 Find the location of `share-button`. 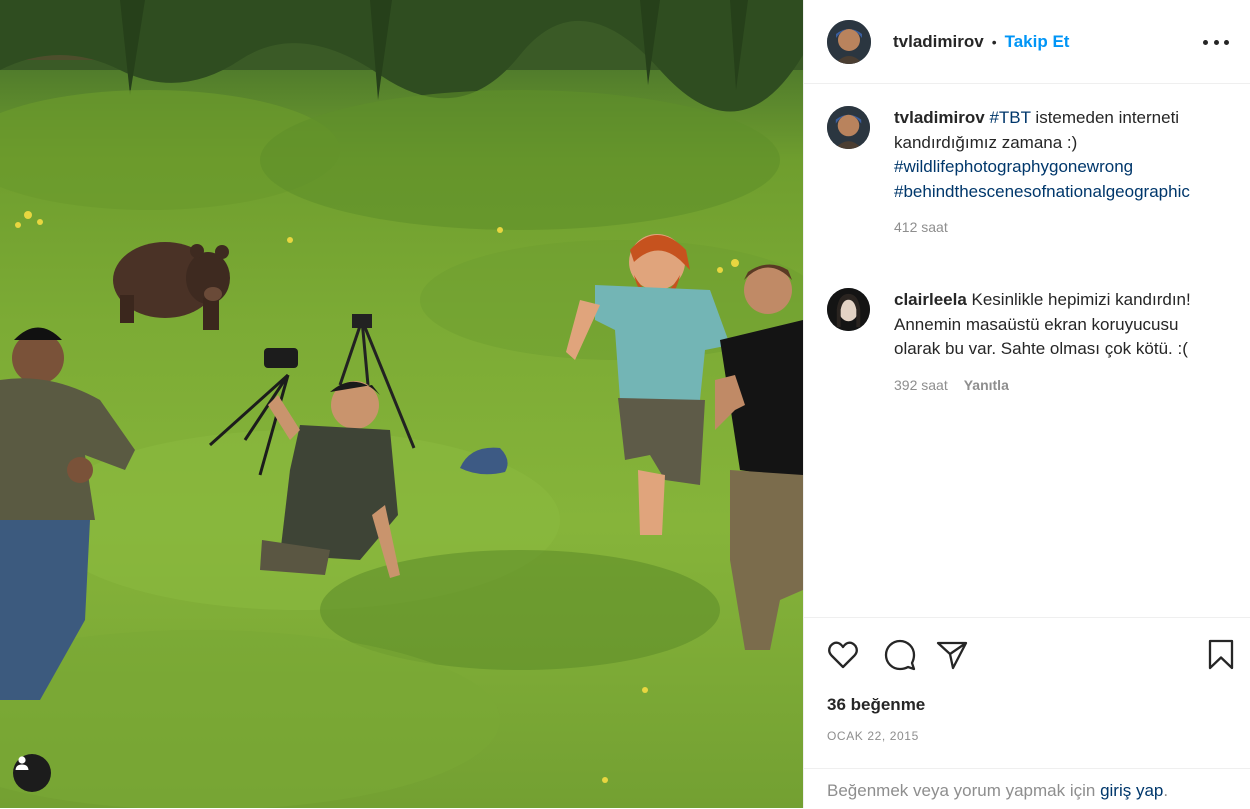

share-button is located at coordinates (952, 655).